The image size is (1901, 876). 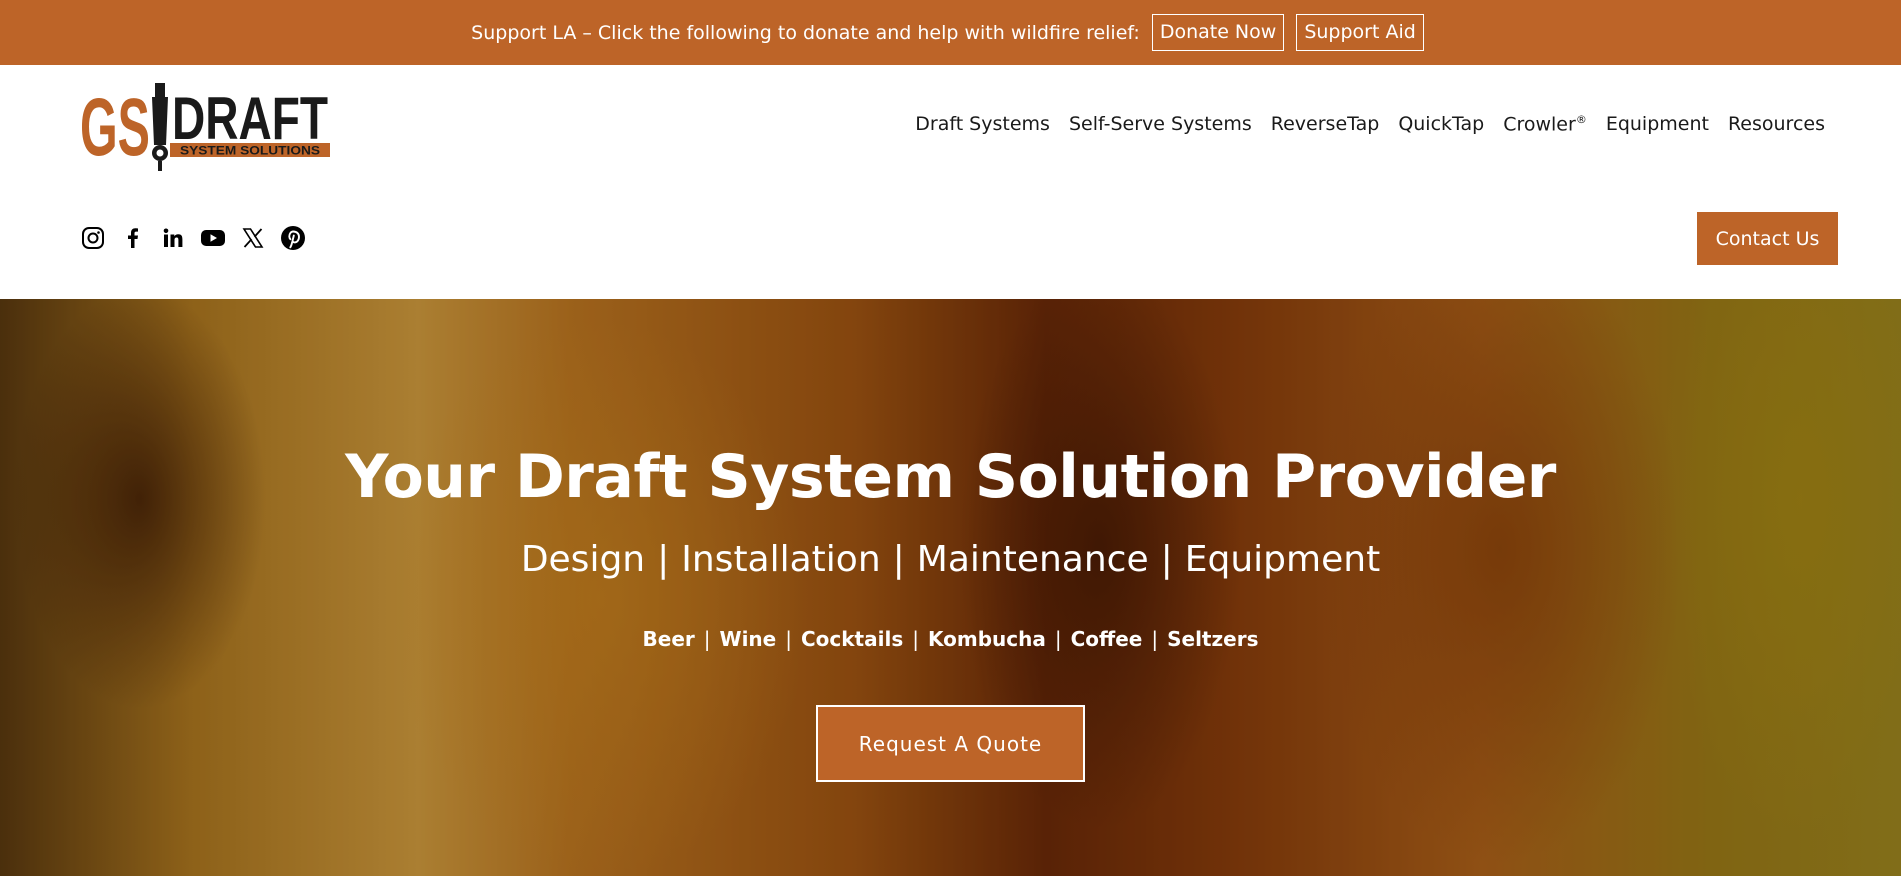 What do you see at coordinates (250, 152) in the screenshot?
I see `logo-tagline: SYSTEM SOLUTIONS` at bounding box center [250, 152].